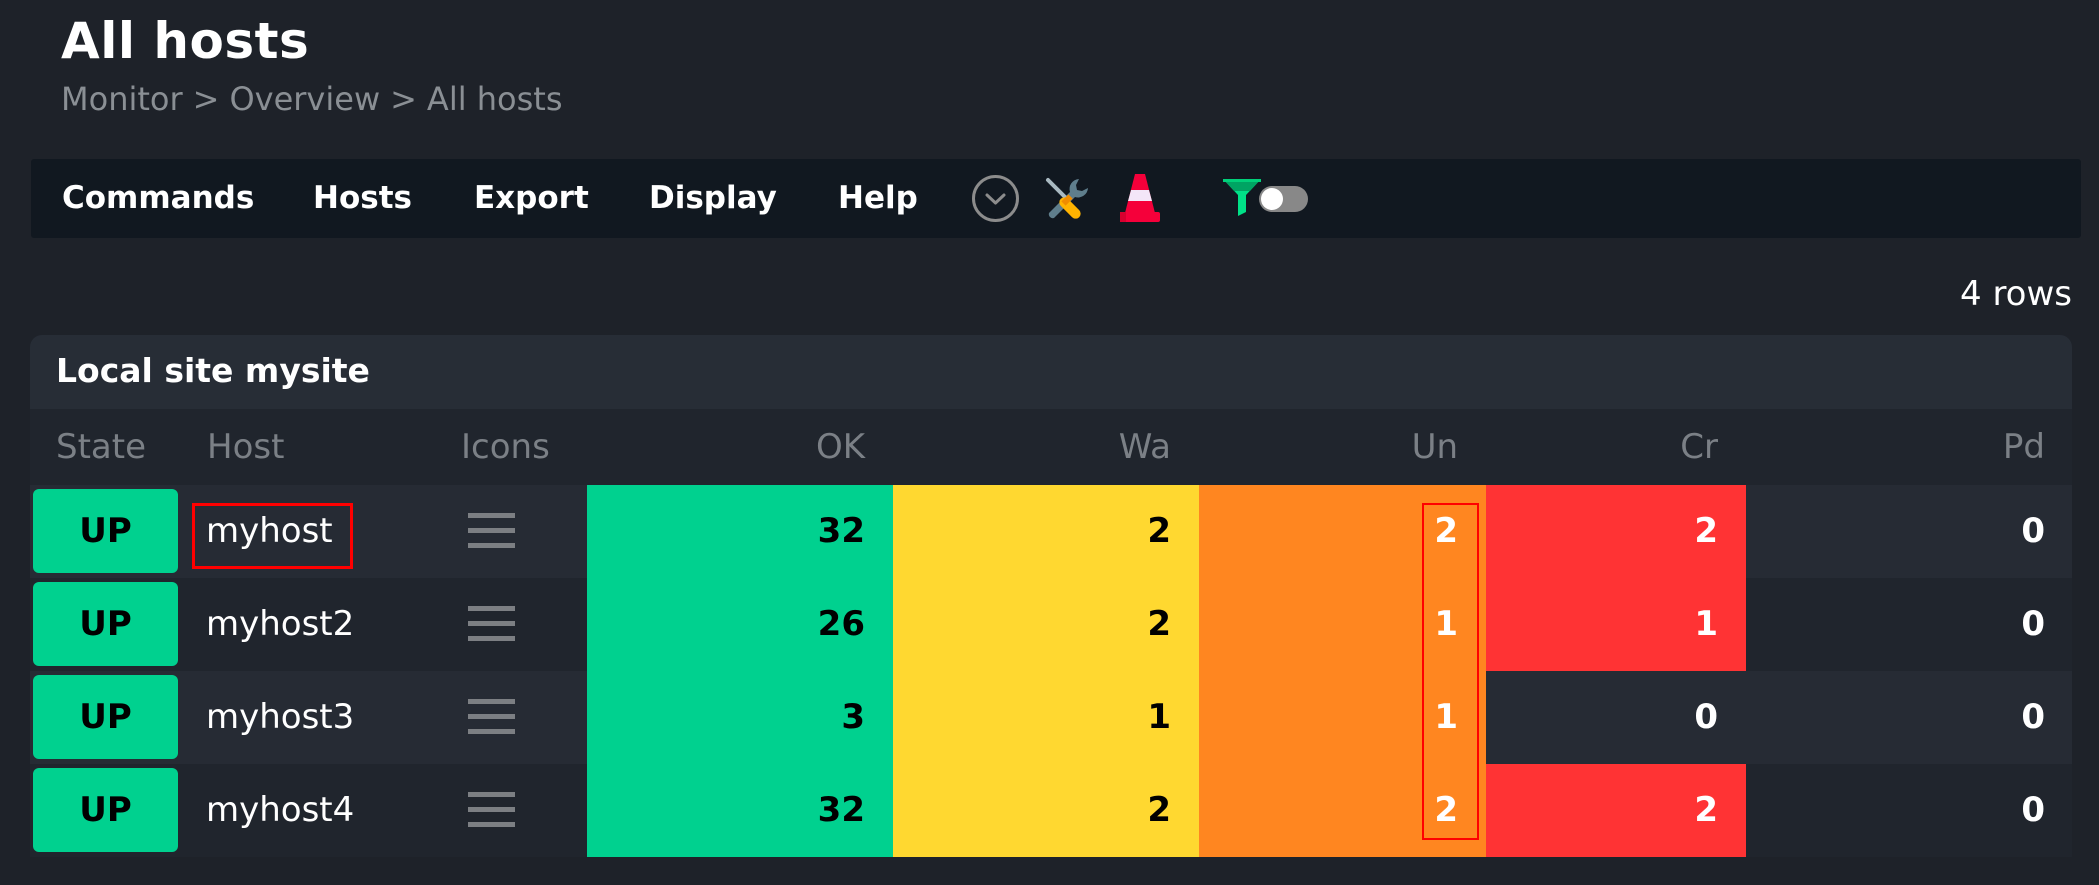 The width and height of the screenshot is (2099, 885). Describe the element at coordinates (269, 531) in the screenshot. I see `host-link: myhost` at that location.